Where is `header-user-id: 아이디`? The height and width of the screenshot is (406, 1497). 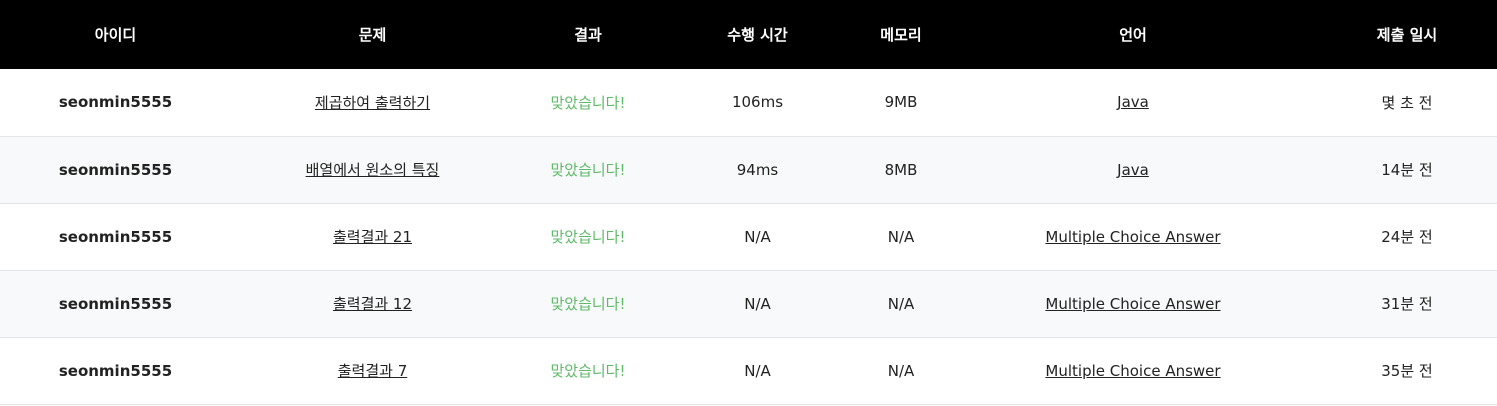
header-user-id: 아이디 is located at coordinates (115, 35).